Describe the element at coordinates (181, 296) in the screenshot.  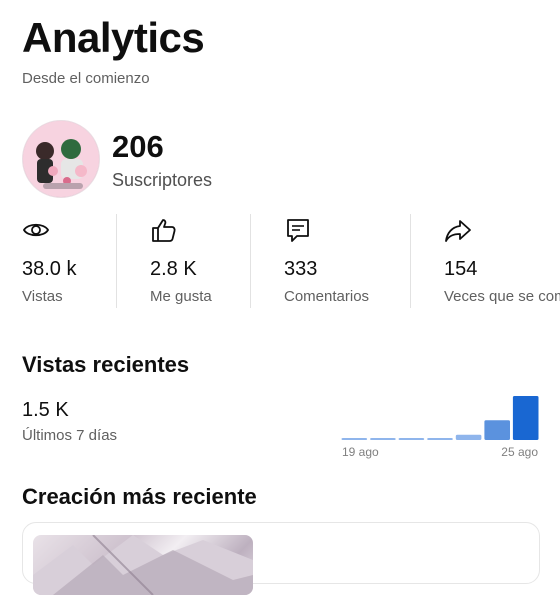
I see `stat-label: Me gusta` at that location.